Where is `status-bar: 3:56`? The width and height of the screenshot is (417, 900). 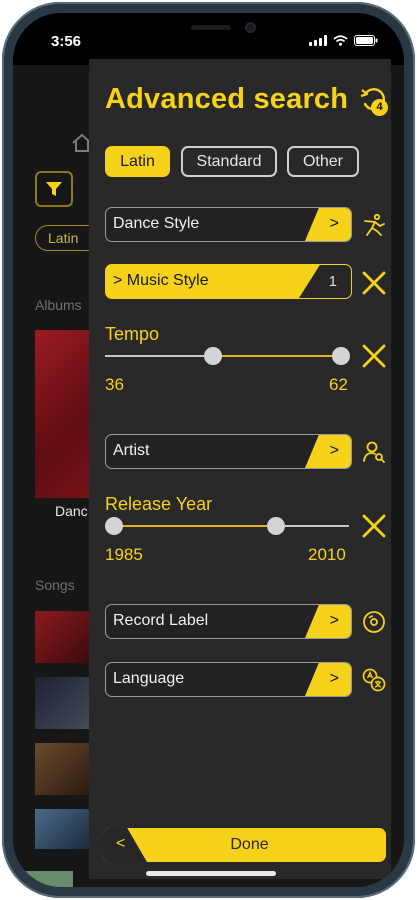 status-bar: 3:56 is located at coordinates (208, 39).